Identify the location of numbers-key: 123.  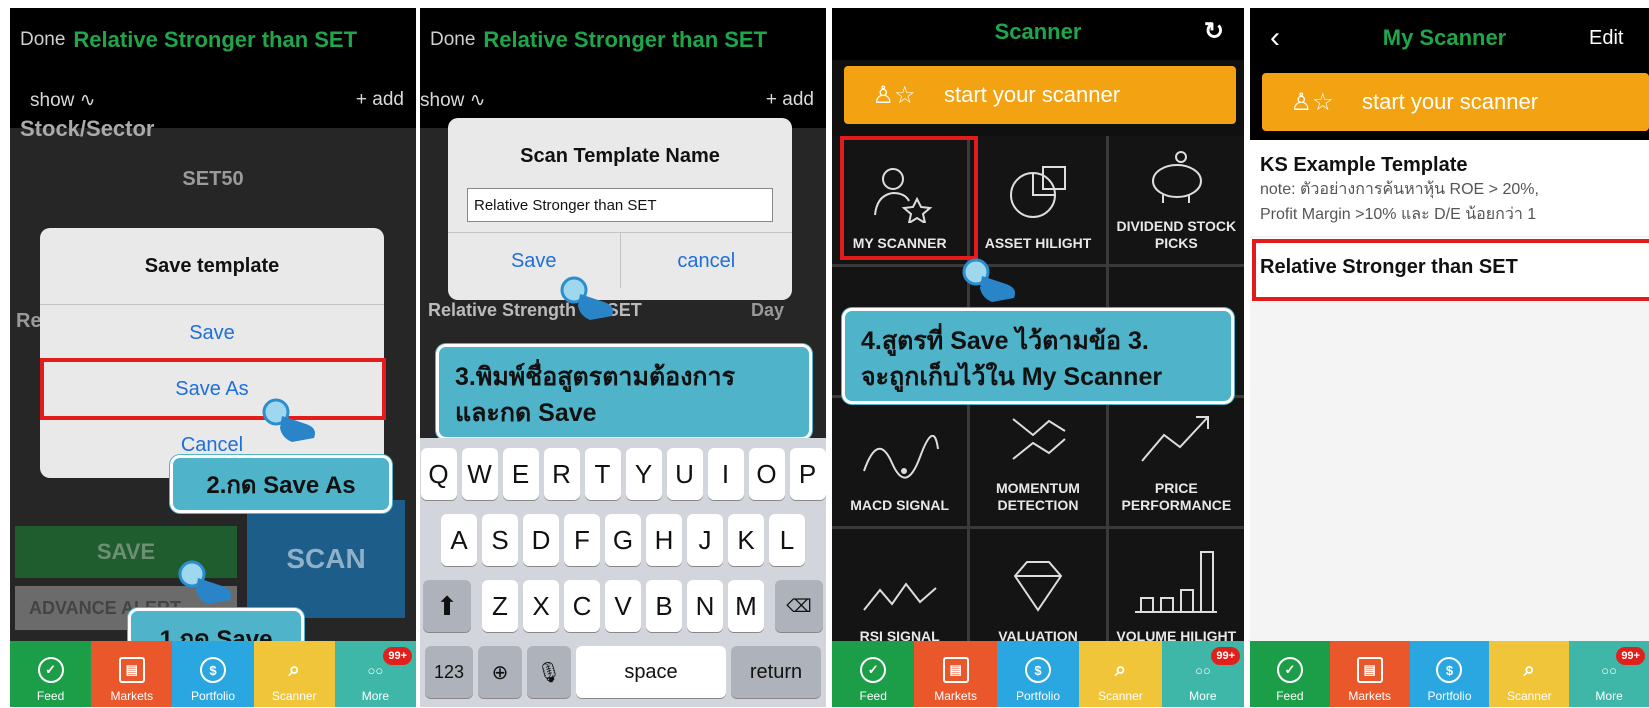
(449, 672).